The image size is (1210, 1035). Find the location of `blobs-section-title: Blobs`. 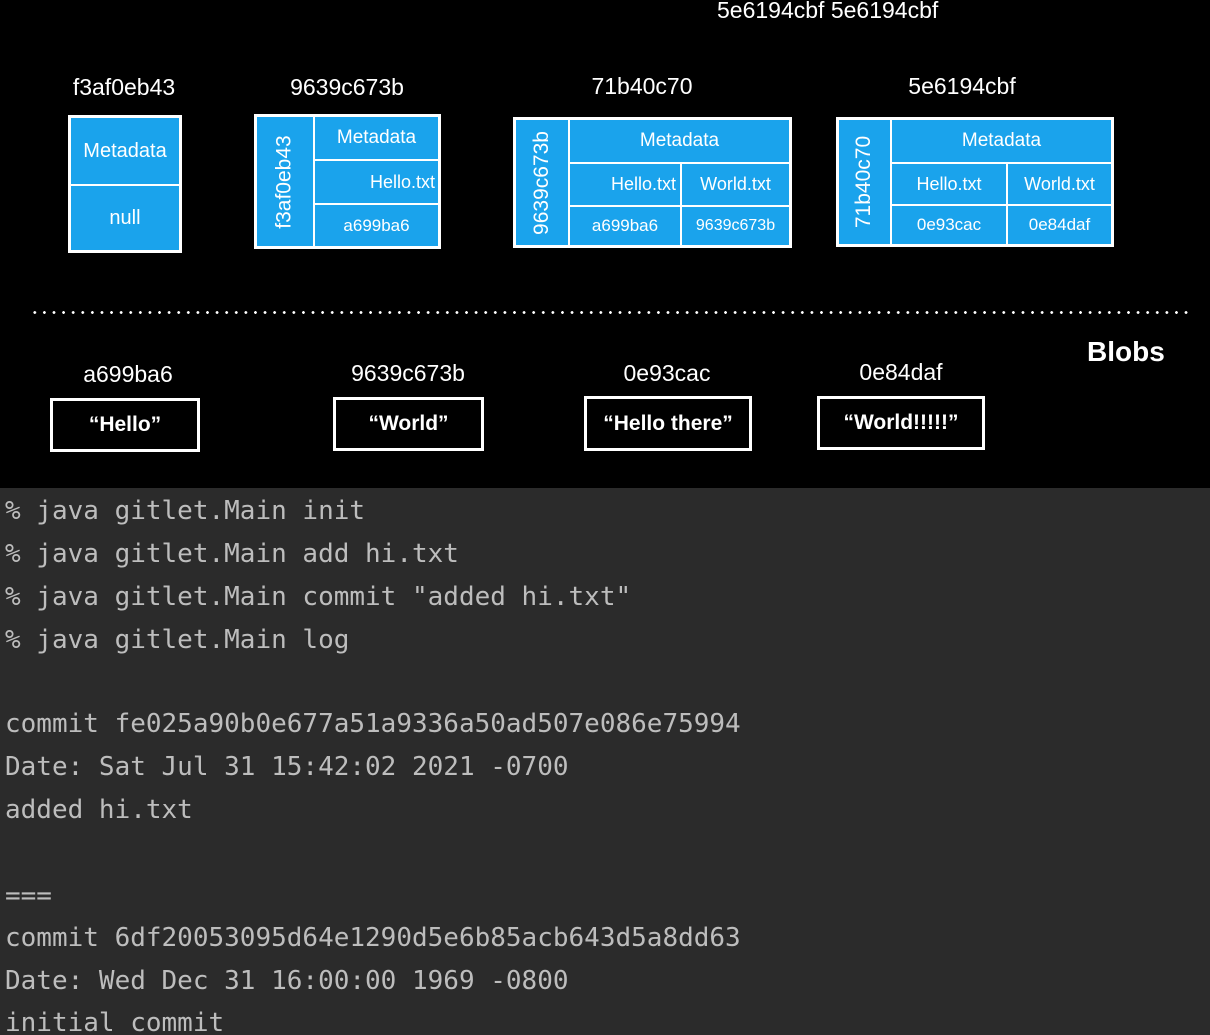

blobs-section-title: Blobs is located at coordinates (1126, 351).